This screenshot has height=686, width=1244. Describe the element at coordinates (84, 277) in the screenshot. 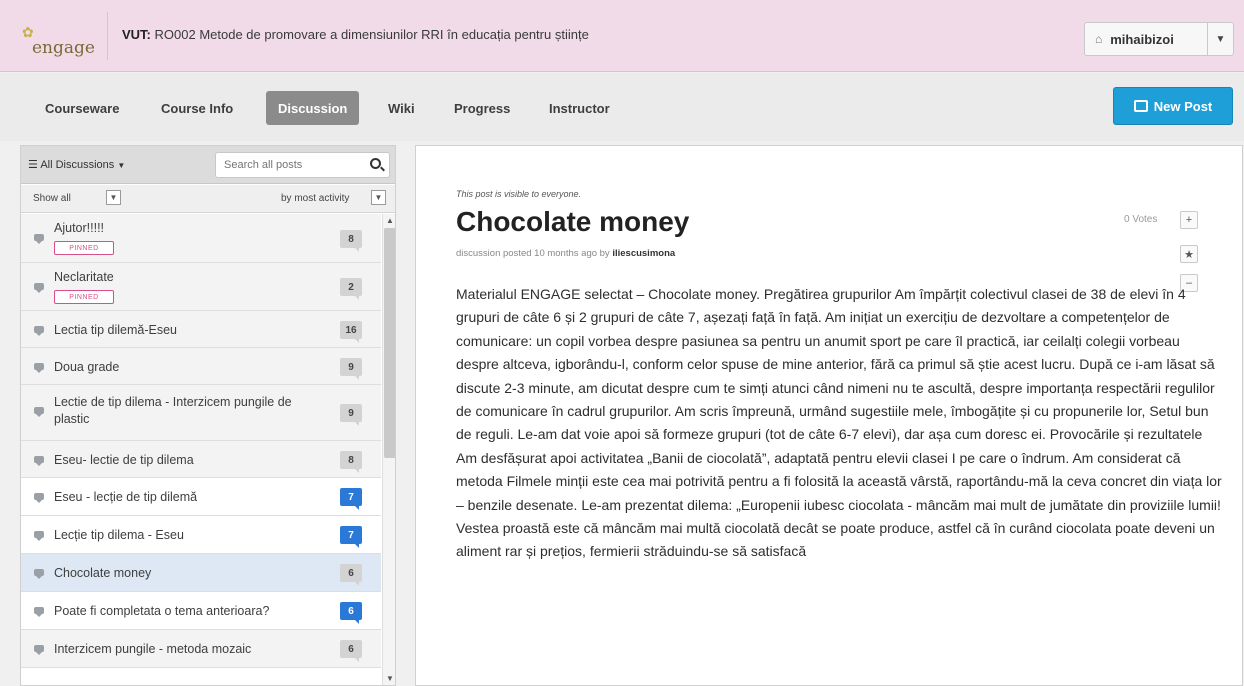

I see `thread-title: Neclaritate` at that location.